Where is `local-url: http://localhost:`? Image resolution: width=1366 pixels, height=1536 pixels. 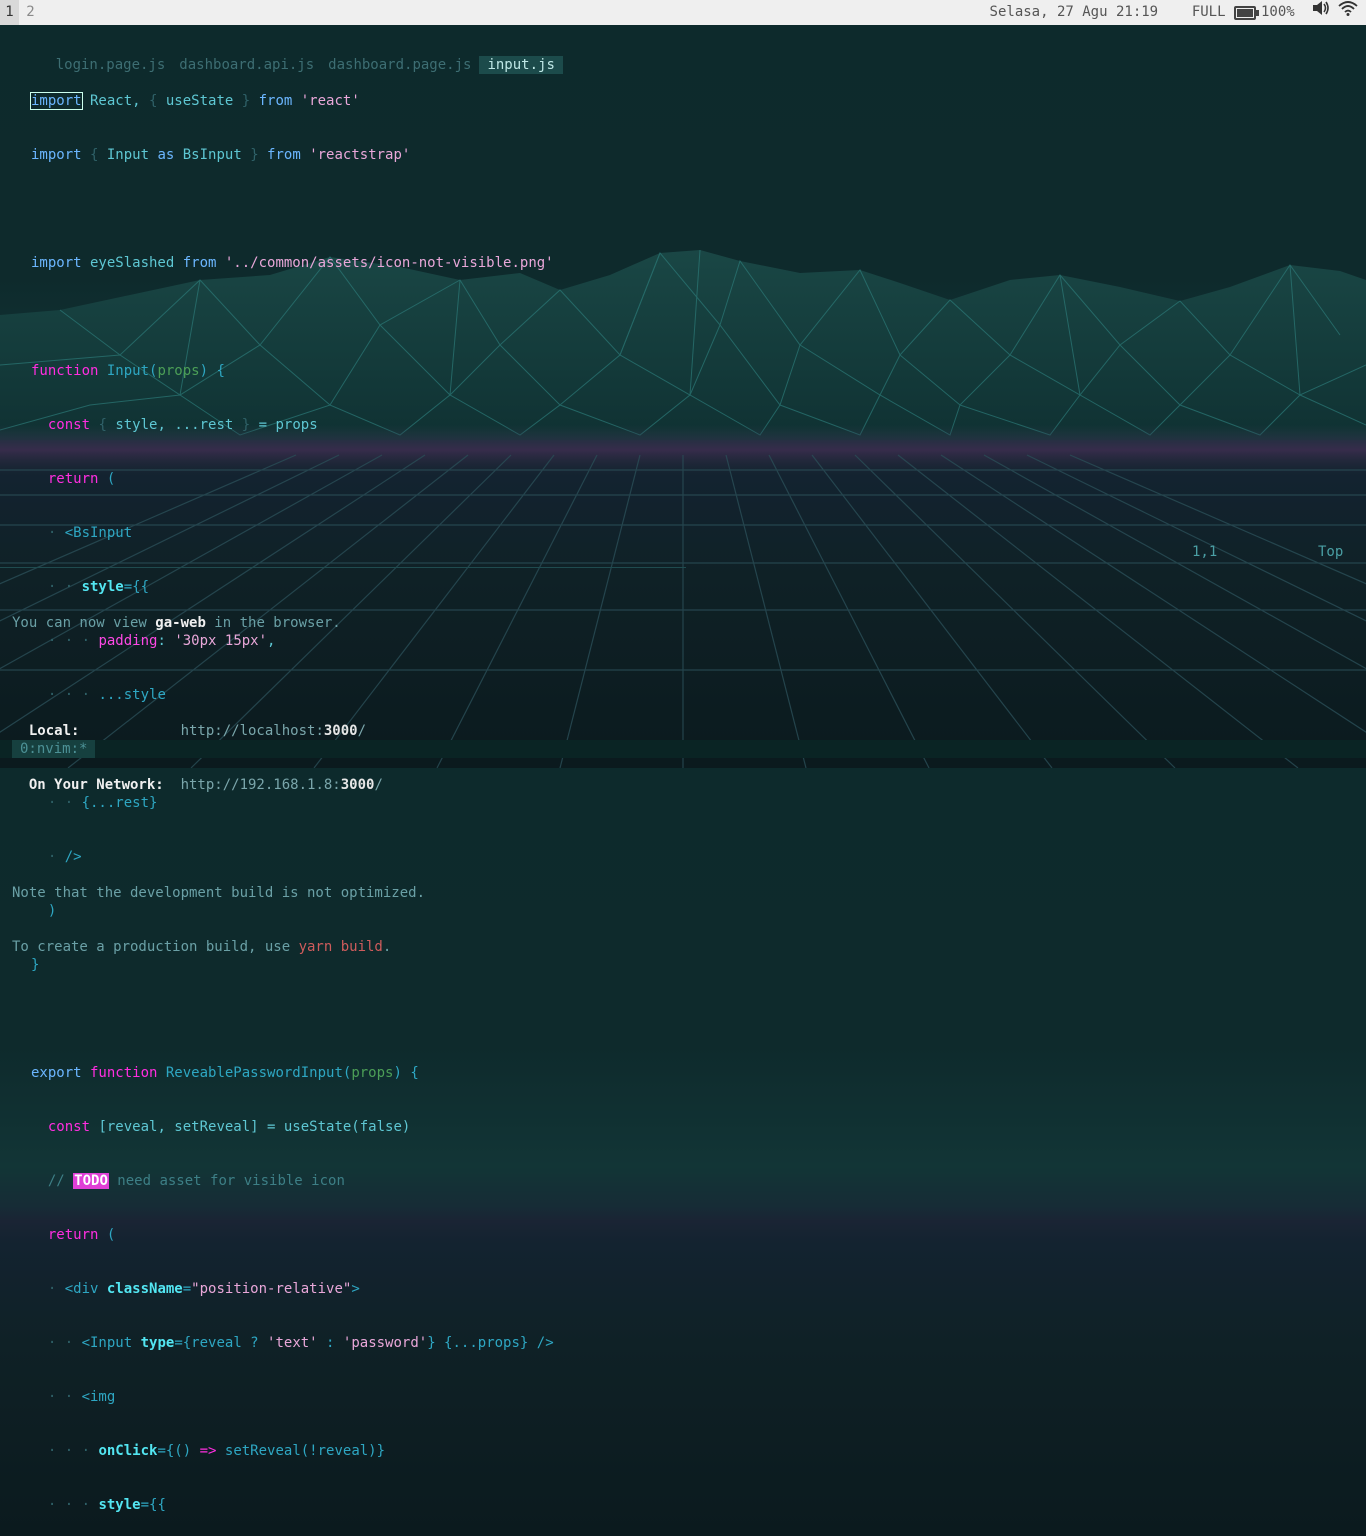 local-url: http://localhost: is located at coordinates (252, 731).